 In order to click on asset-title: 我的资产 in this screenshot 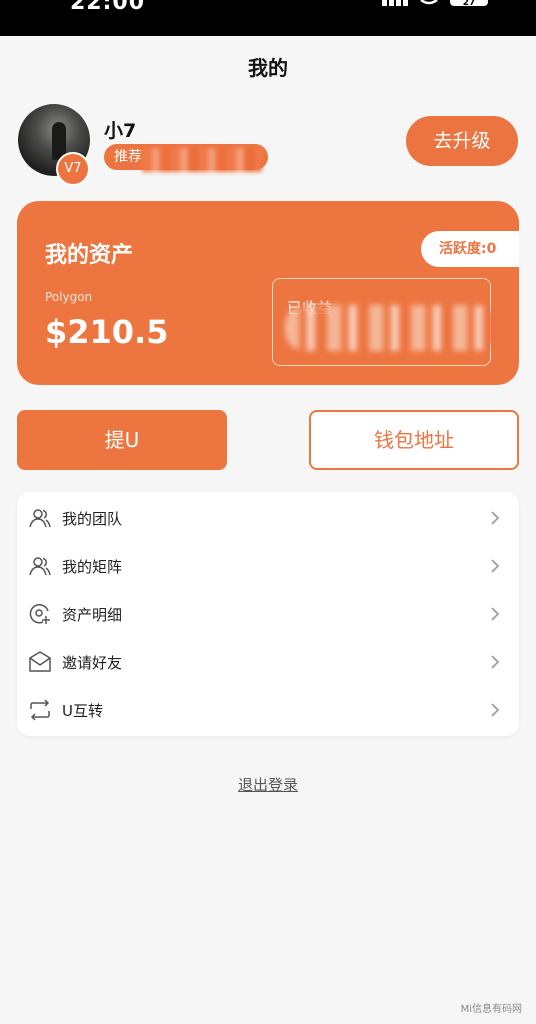, I will do `click(89, 255)`.